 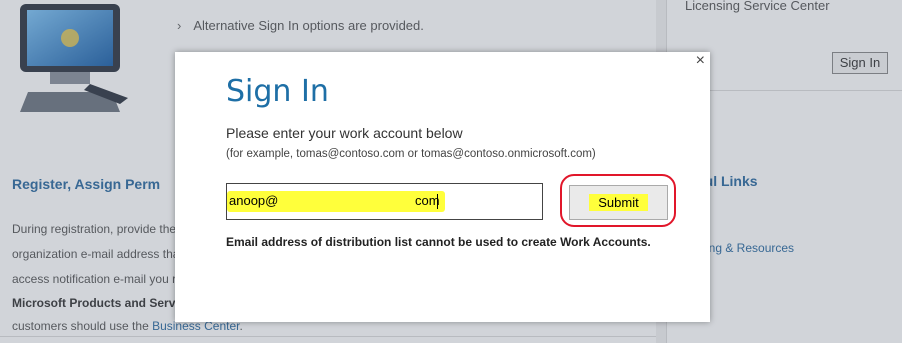 I want to click on close-icon: ×, so click(x=700, y=61).